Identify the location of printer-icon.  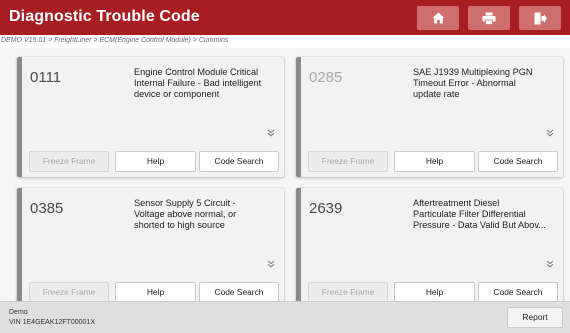
(489, 18).